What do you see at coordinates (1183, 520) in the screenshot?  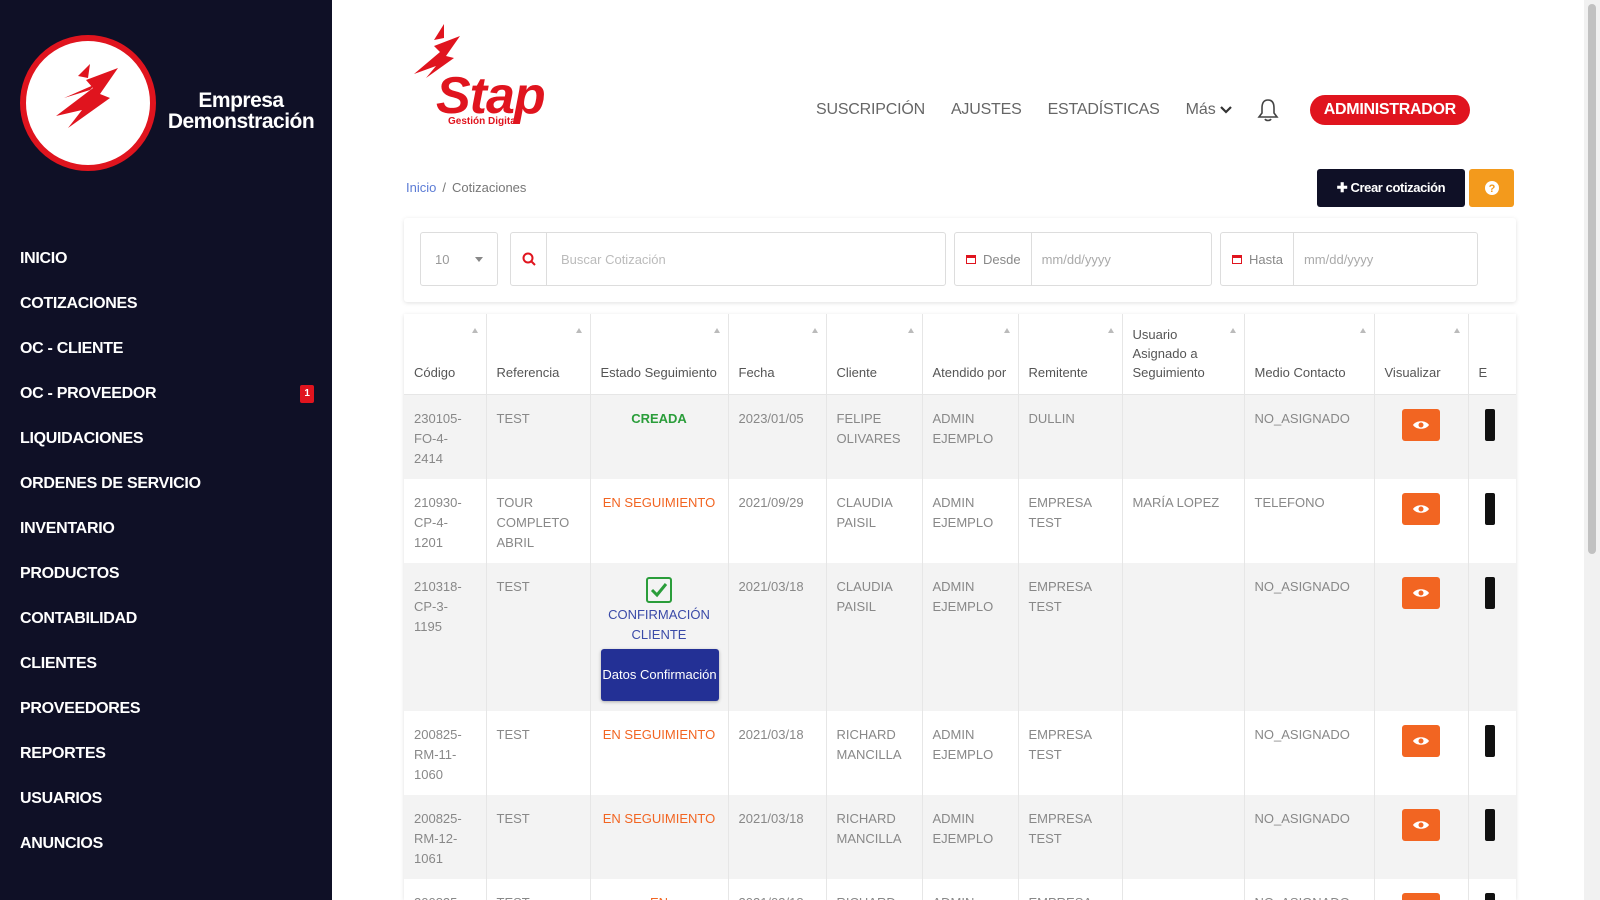 I see `cell-usuario: MARÍA LOPEZ` at bounding box center [1183, 520].